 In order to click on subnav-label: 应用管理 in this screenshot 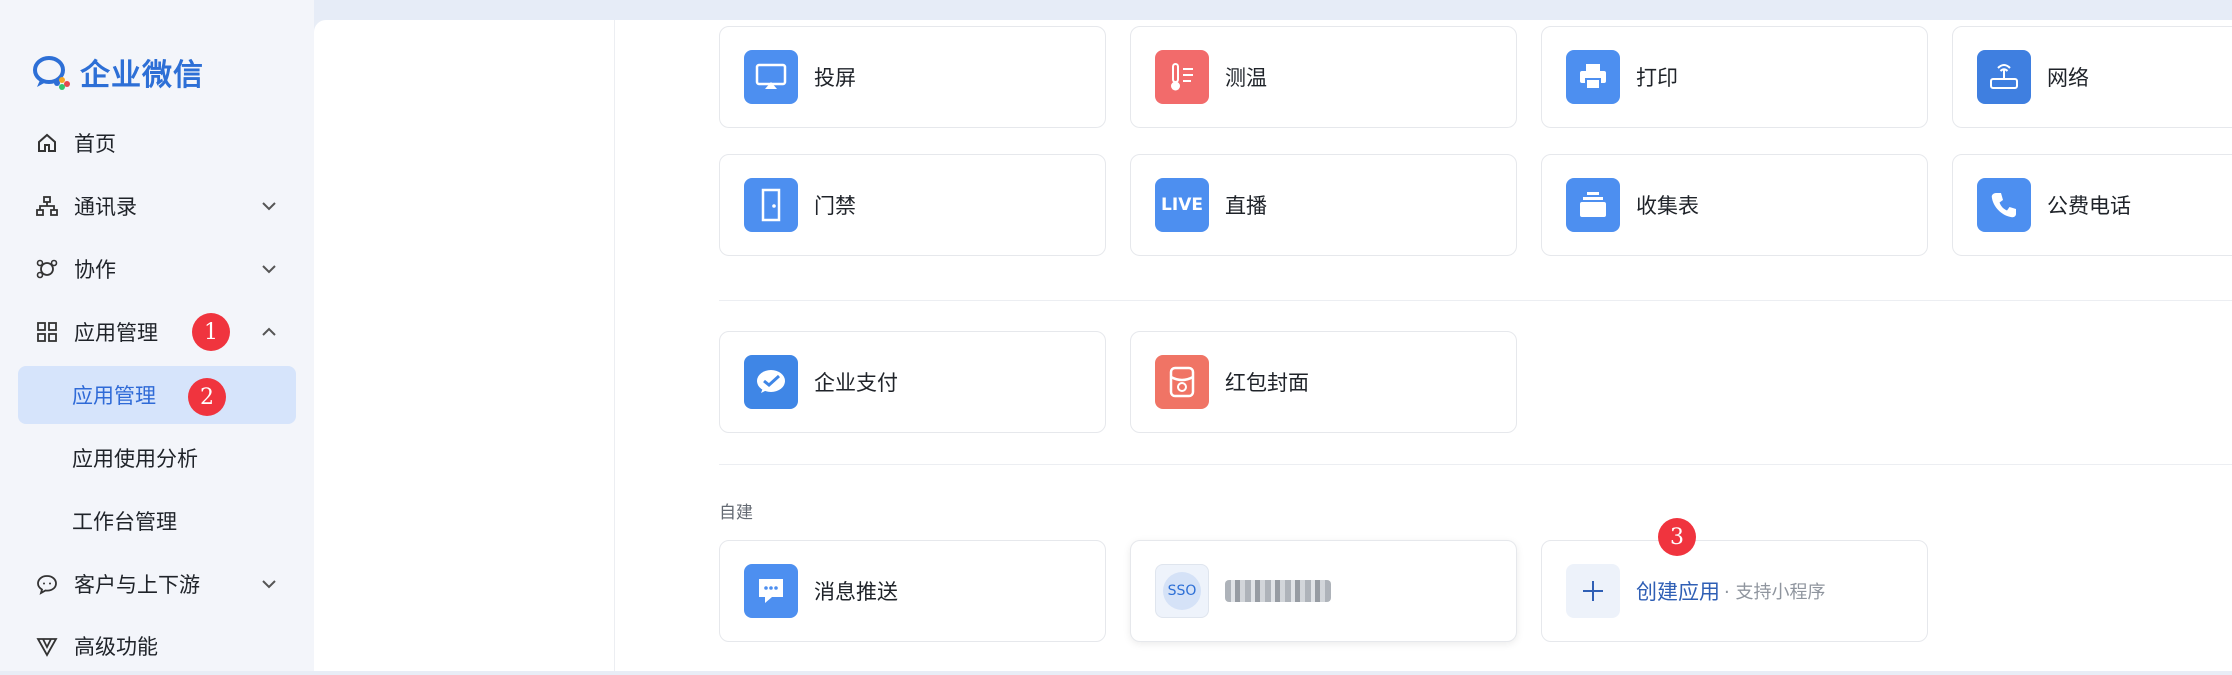, I will do `click(114, 396)`.